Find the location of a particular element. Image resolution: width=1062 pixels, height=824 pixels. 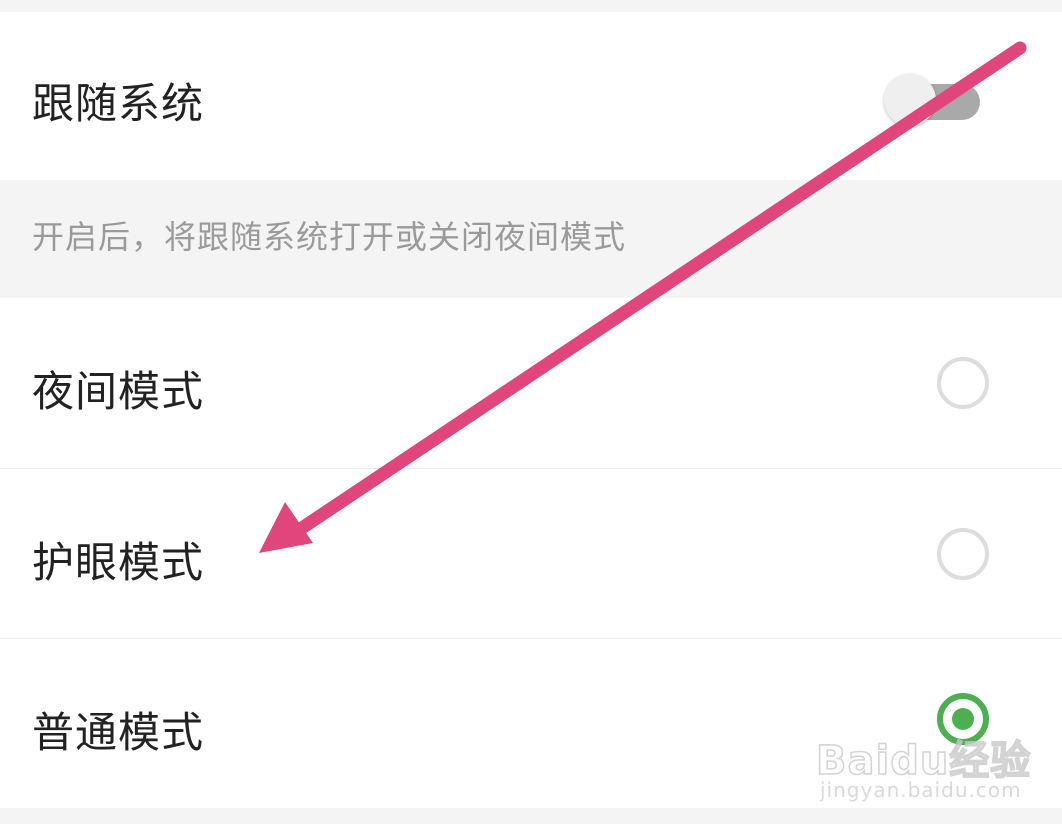

hint-section: 开启后，将跟随系统打开或关闭夜间模式 is located at coordinates (531, 239).